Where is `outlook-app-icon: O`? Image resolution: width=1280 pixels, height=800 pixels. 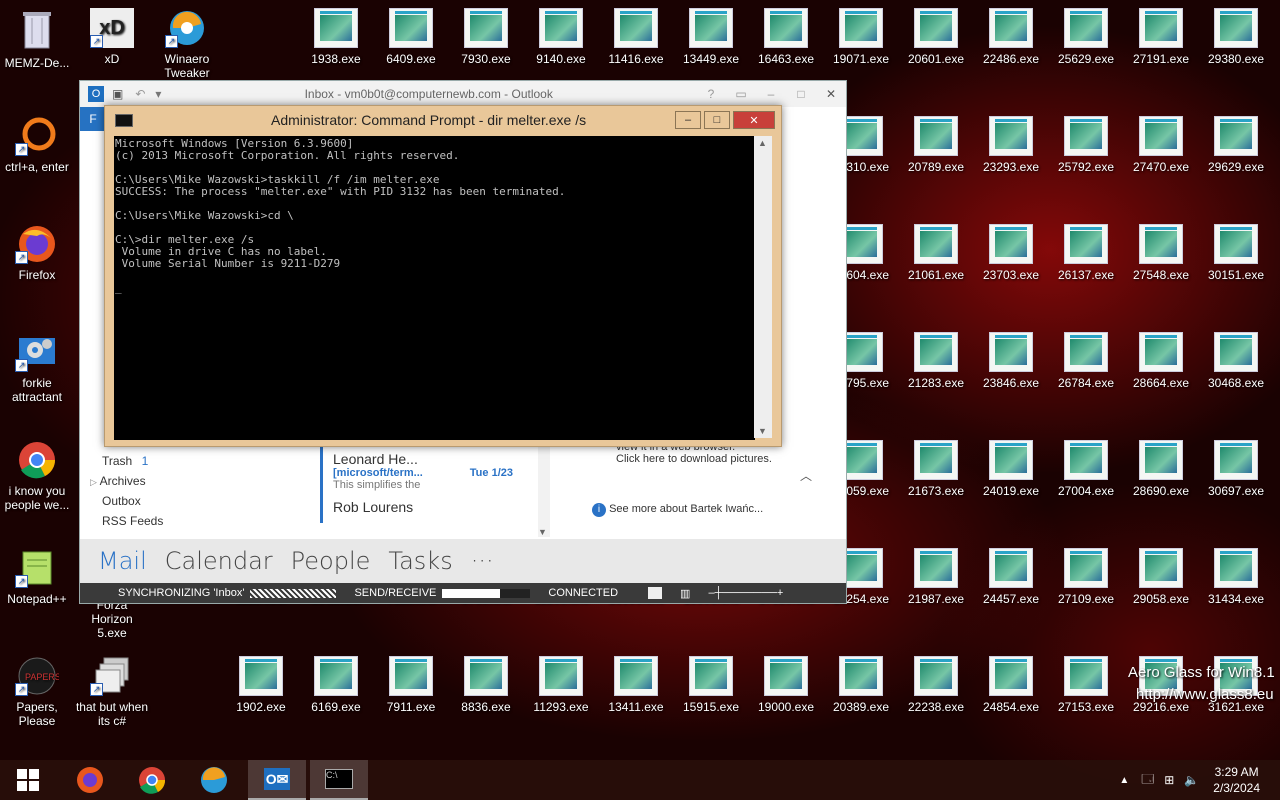
outlook-app-icon: O is located at coordinates (96, 94).